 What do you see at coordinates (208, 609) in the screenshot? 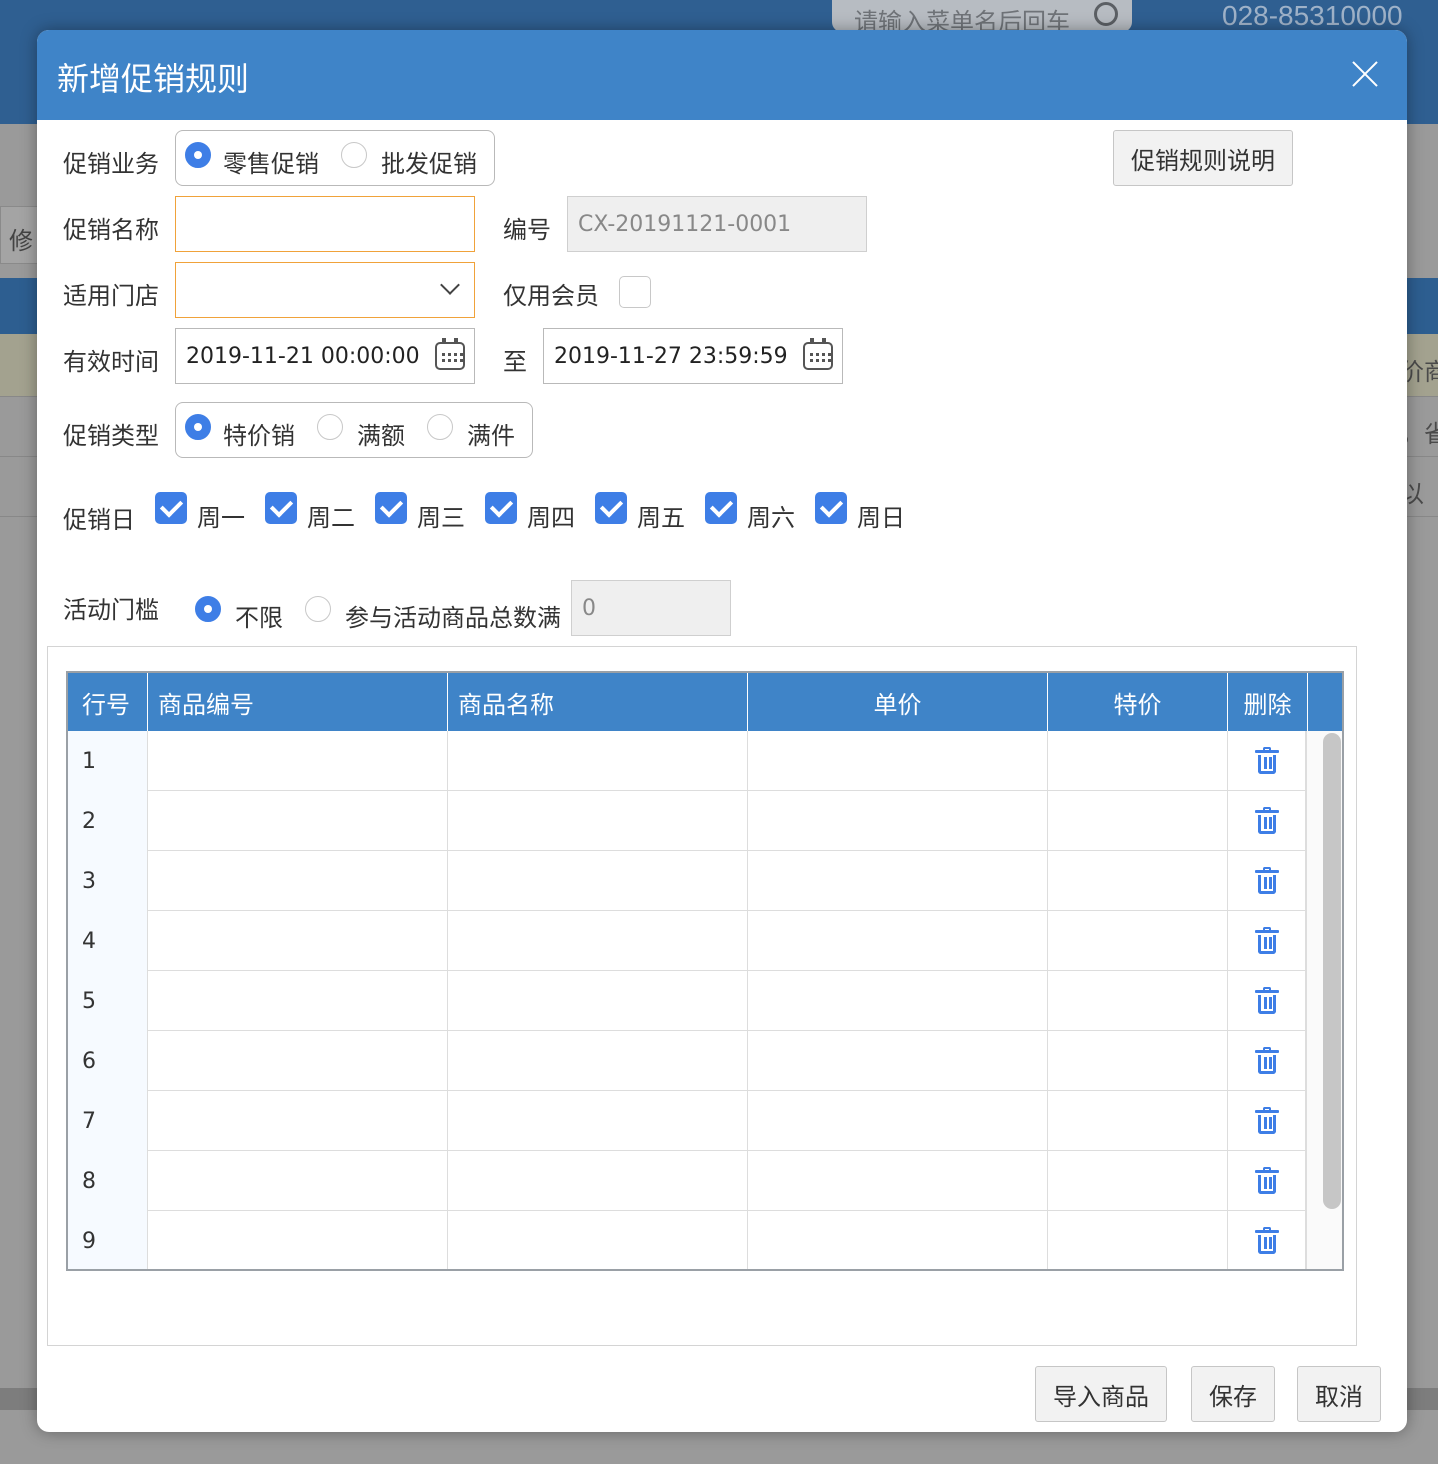
I see `threshold-unlimited-radio` at bounding box center [208, 609].